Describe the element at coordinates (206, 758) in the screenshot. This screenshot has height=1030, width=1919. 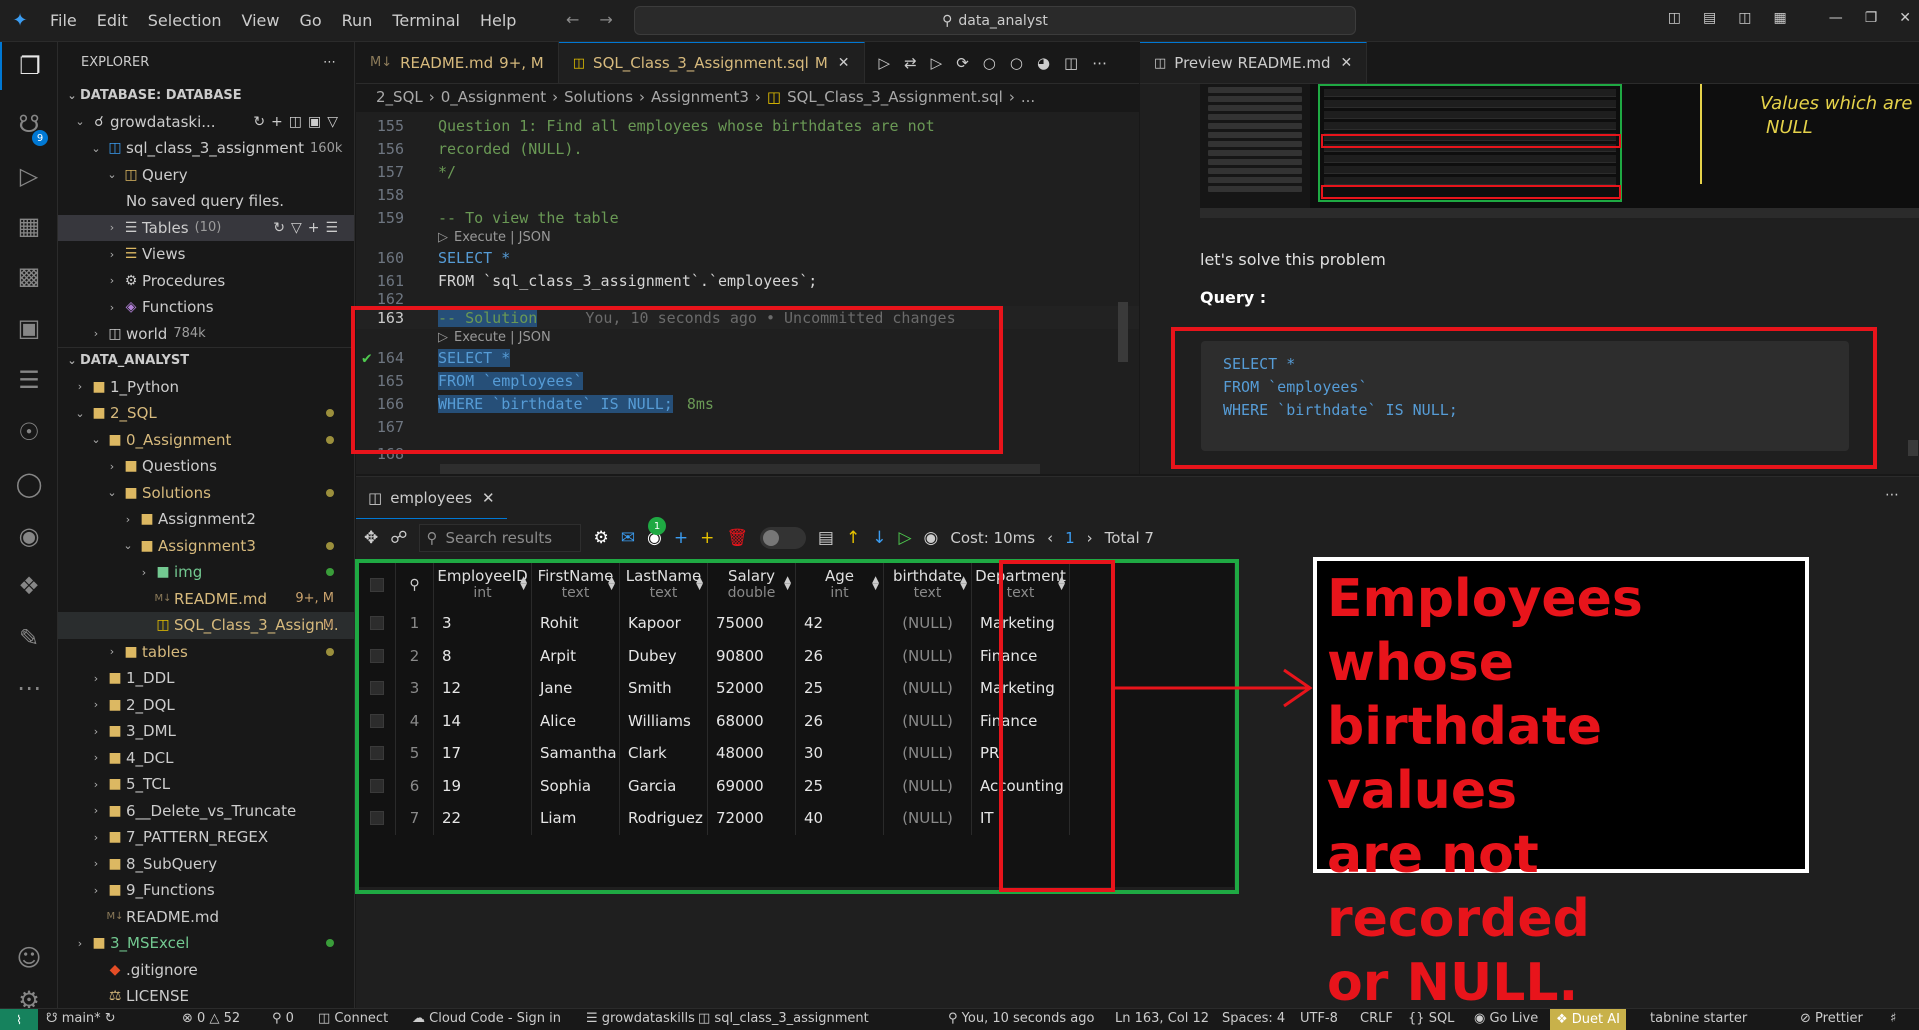
I see `tree-item: › ■ 4_DCL` at that location.